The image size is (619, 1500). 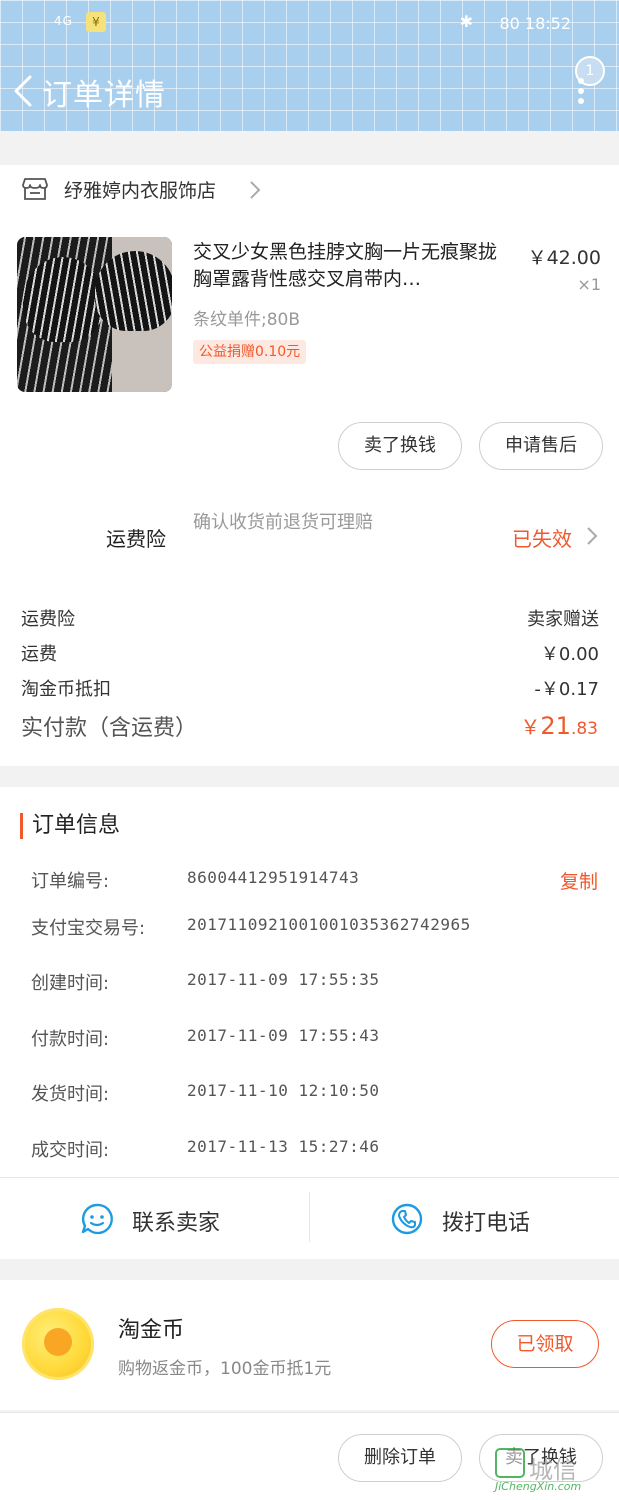 What do you see at coordinates (509, 23) in the screenshot?
I see `battery-level: 80` at bounding box center [509, 23].